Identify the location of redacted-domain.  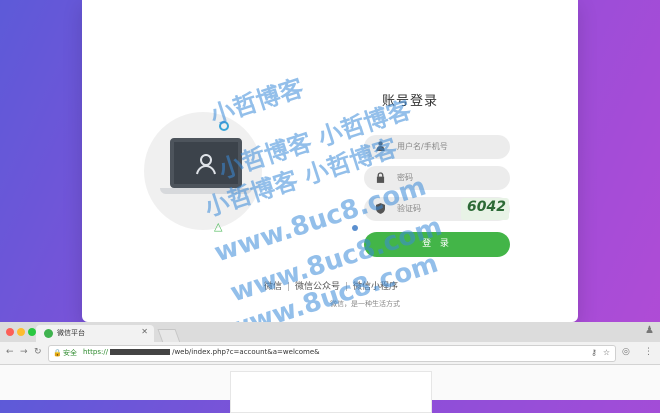
(140, 352).